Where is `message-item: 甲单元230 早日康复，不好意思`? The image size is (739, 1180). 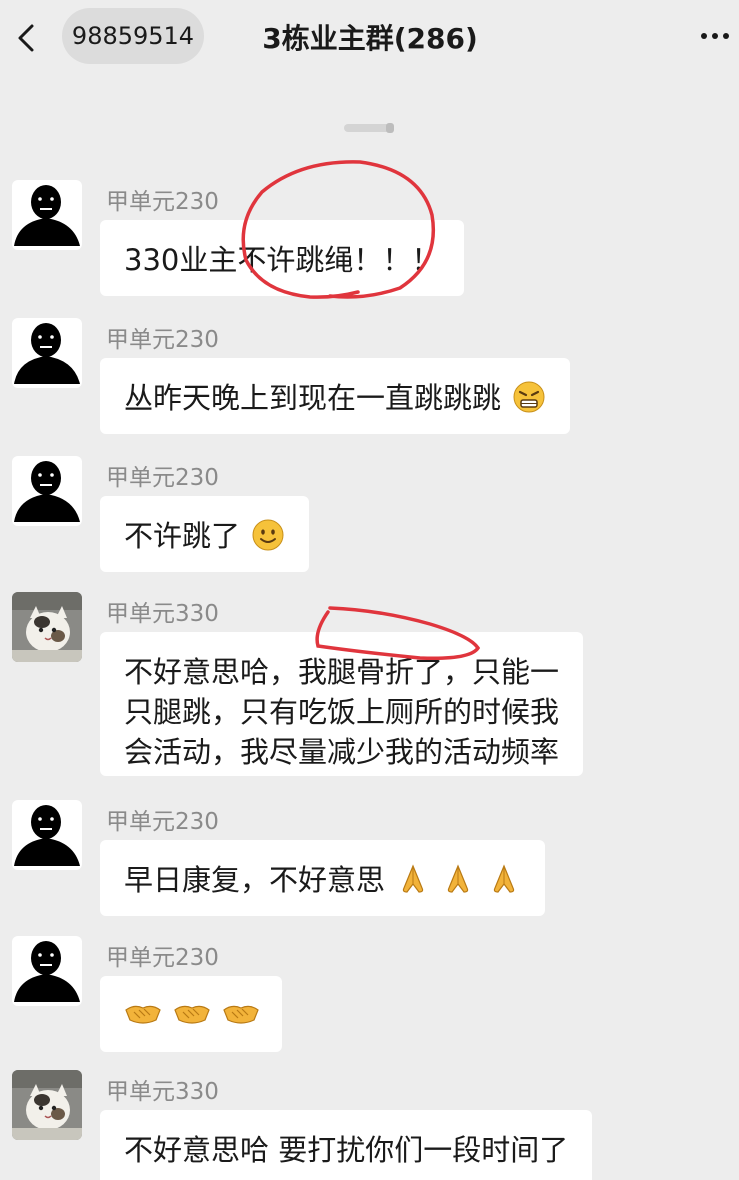 message-item: 甲单元230 早日康复，不好意思 is located at coordinates (369, 860).